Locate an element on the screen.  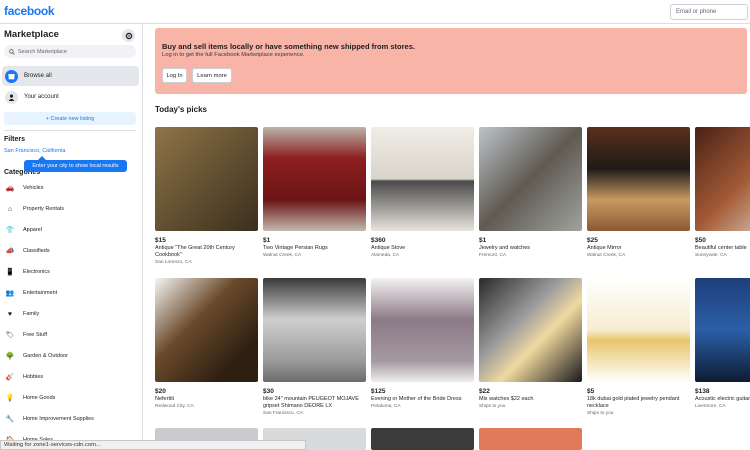
listing-price: $20 is located at coordinates (160, 391).